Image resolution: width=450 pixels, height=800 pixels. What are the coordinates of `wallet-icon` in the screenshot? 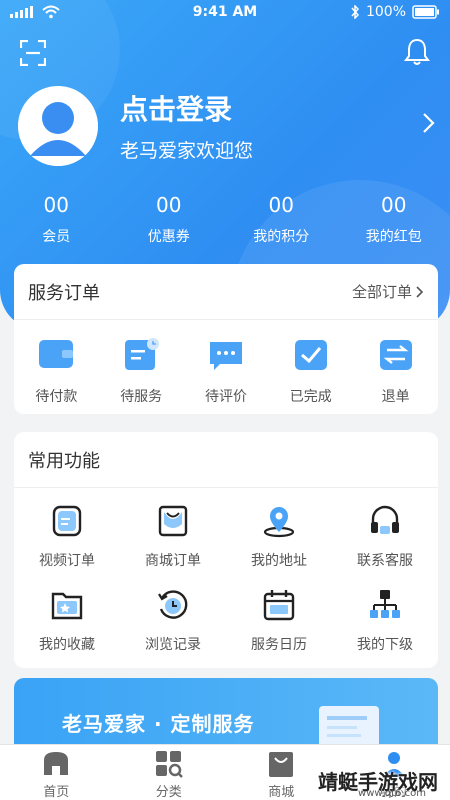 It's located at (56, 354).